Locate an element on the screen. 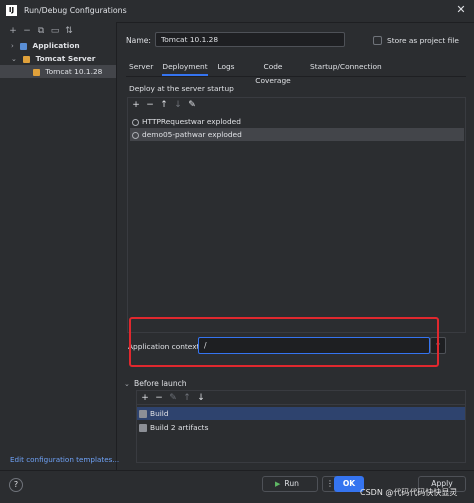  help-button: ? is located at coordinates (16, 485).